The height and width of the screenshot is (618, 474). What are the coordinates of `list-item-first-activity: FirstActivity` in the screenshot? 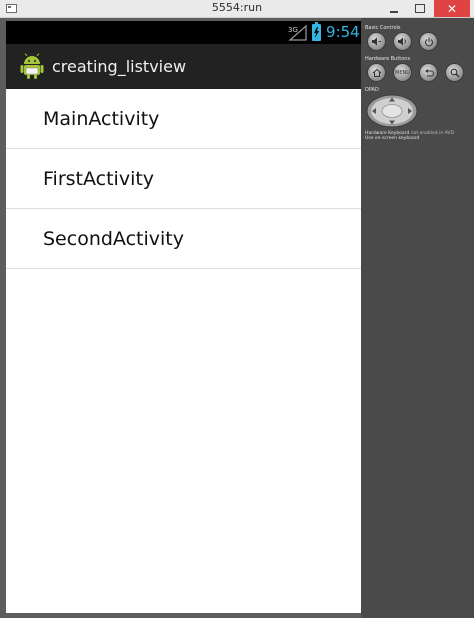 It's located at (183, 179).